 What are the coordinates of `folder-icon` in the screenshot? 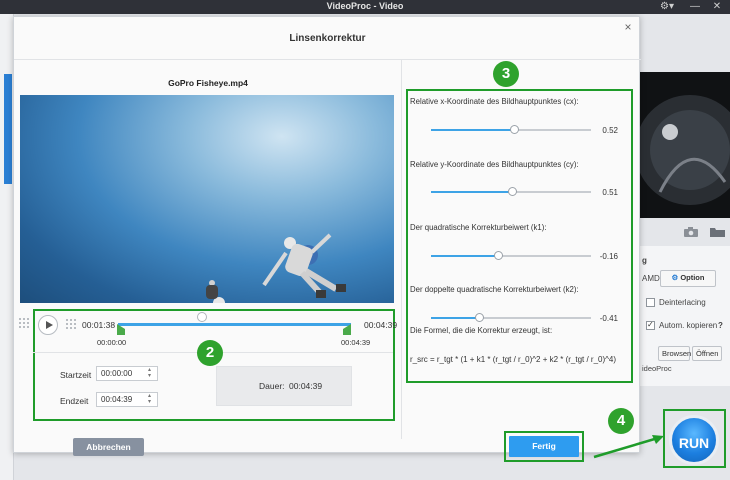 It's located at (717, 232).